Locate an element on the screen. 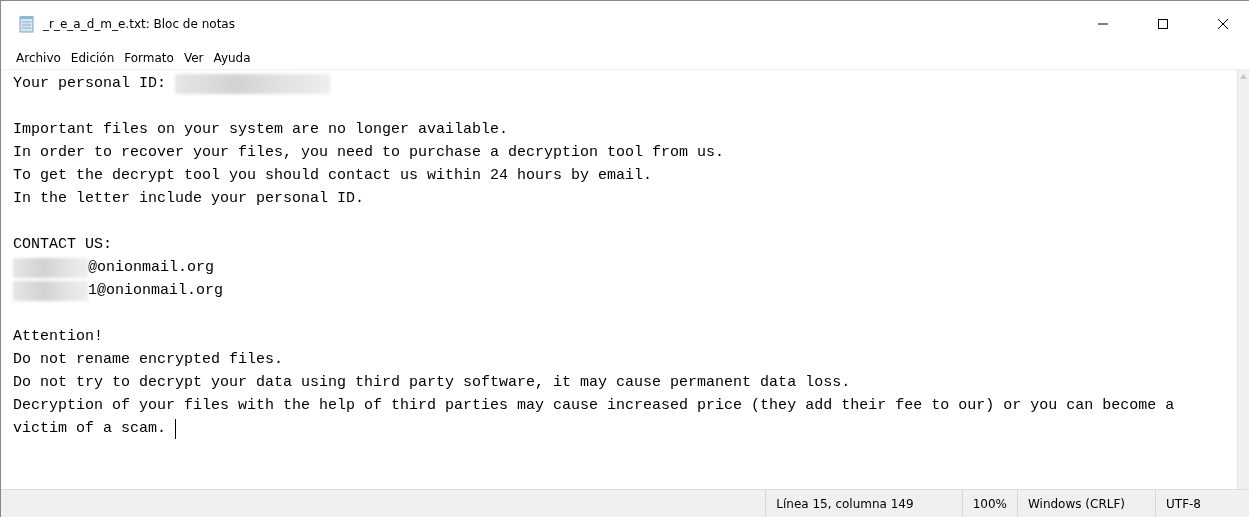 The width and height of the screenshot is (1249, 517). text-line: Your personal ID: is located at coordinates (90, 83).